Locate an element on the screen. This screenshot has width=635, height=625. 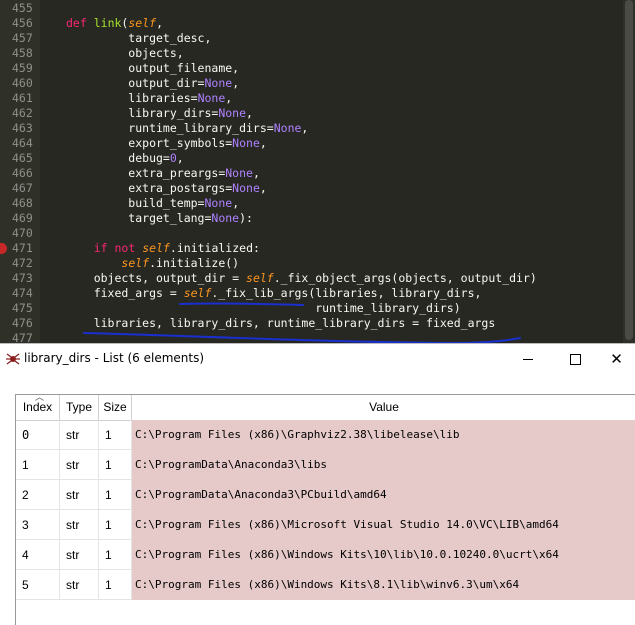
line-number: 466 is located at coordinates (22, 173).